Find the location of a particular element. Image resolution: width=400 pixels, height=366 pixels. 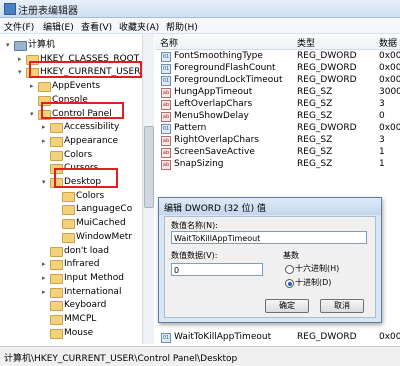

ok-button: 确定 is located at coordinates (287, 306).